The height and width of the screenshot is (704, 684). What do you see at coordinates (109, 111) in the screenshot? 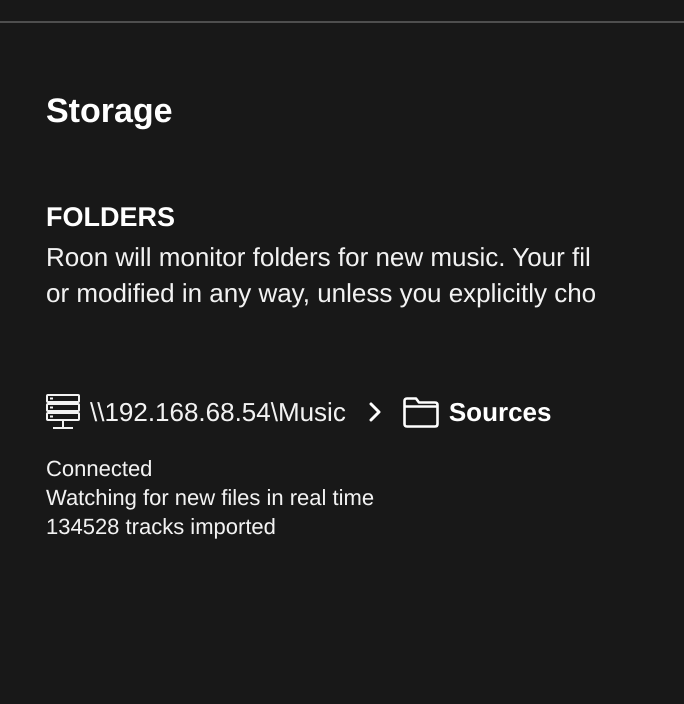
I see `page-title: Storage` at bounding box center [109, 111].